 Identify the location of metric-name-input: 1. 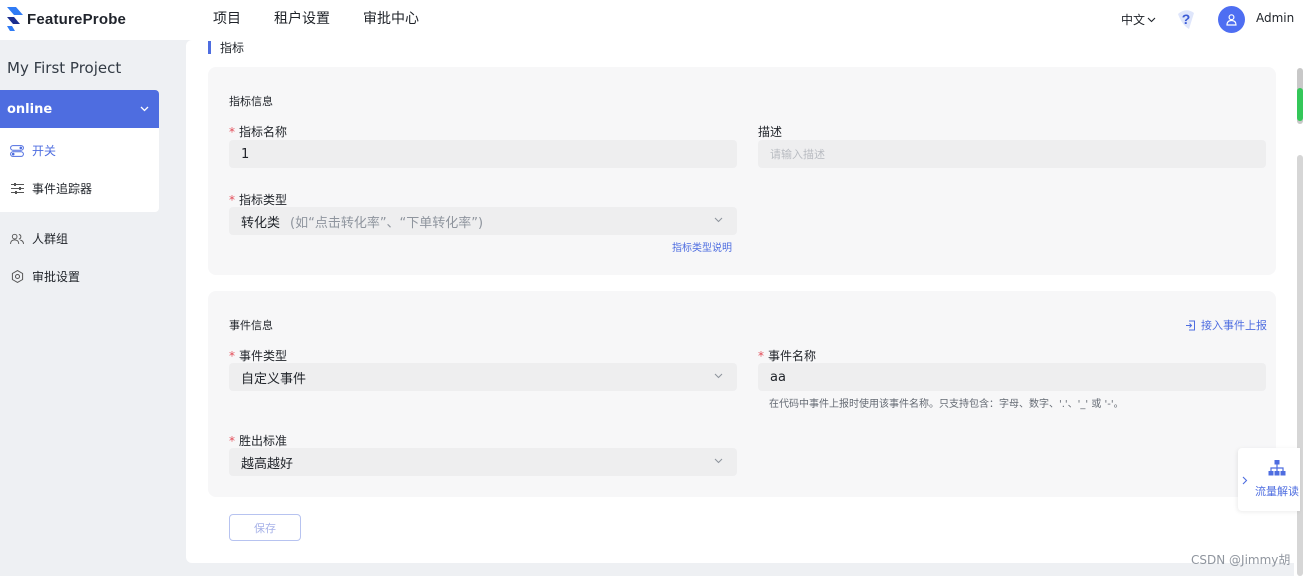
(483, 154).